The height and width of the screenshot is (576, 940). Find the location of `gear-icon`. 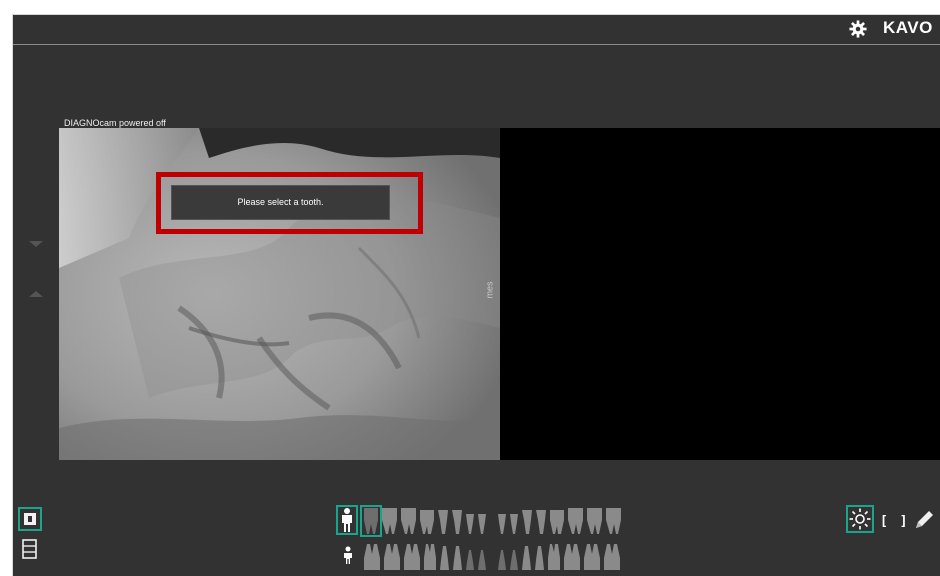

gear-icon is located at coordinates (858, 29).